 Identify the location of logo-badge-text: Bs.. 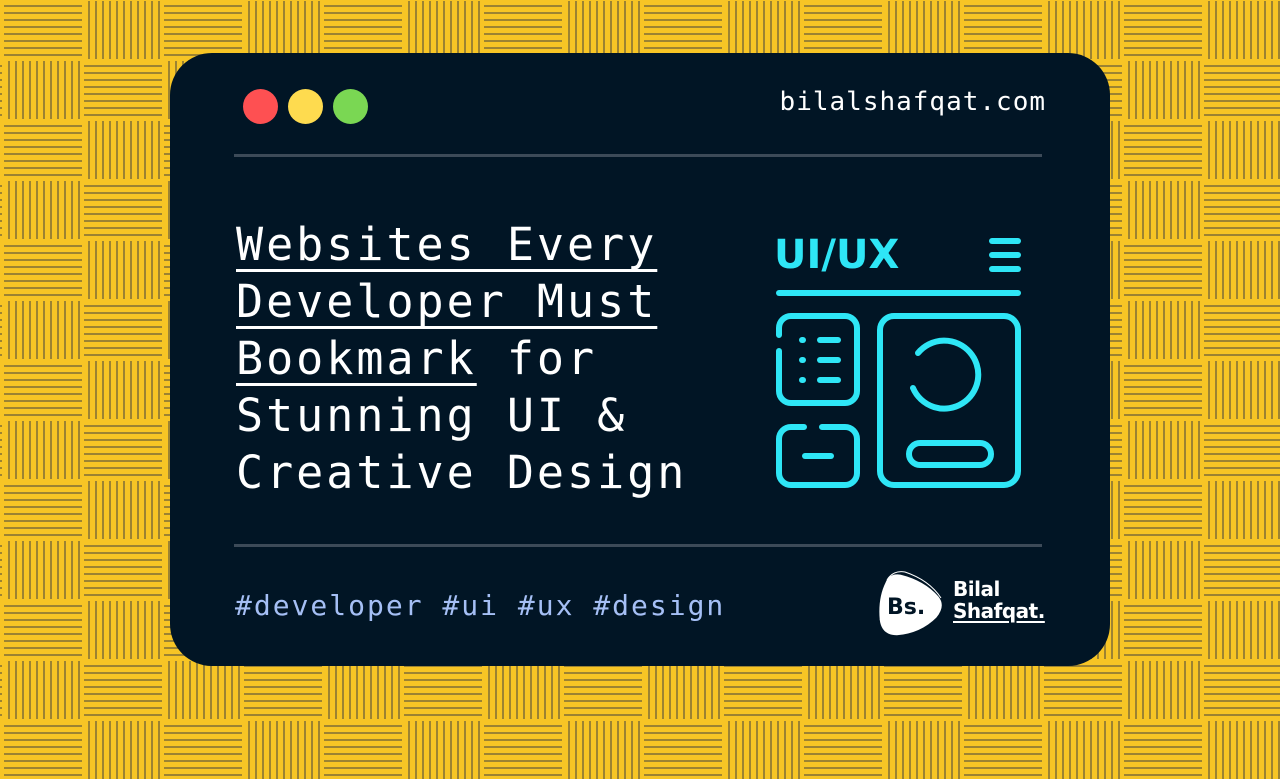
(906, 607).